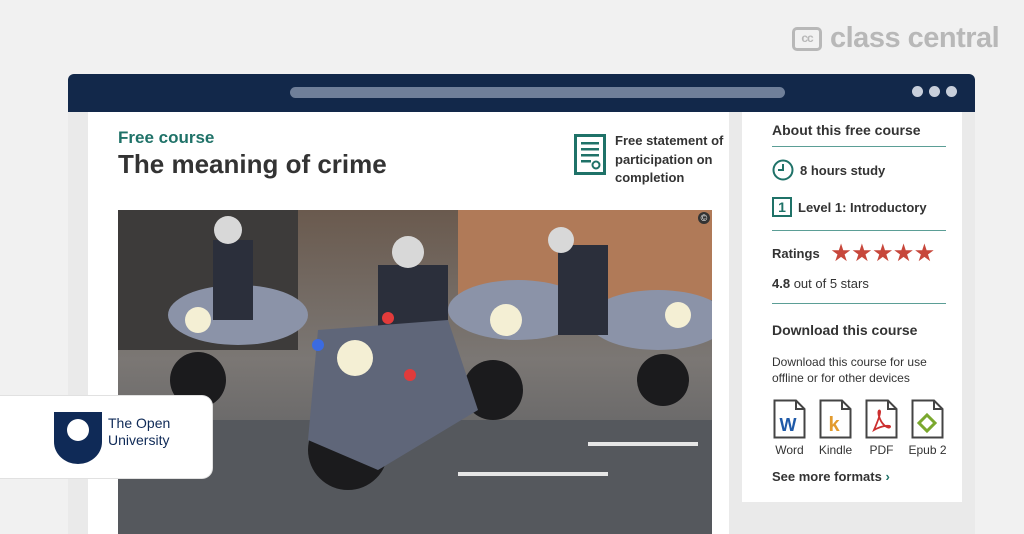  Describe the element at coordinates (845, 330) in the screenshot. I see `download-heading: Download this course` at that location.